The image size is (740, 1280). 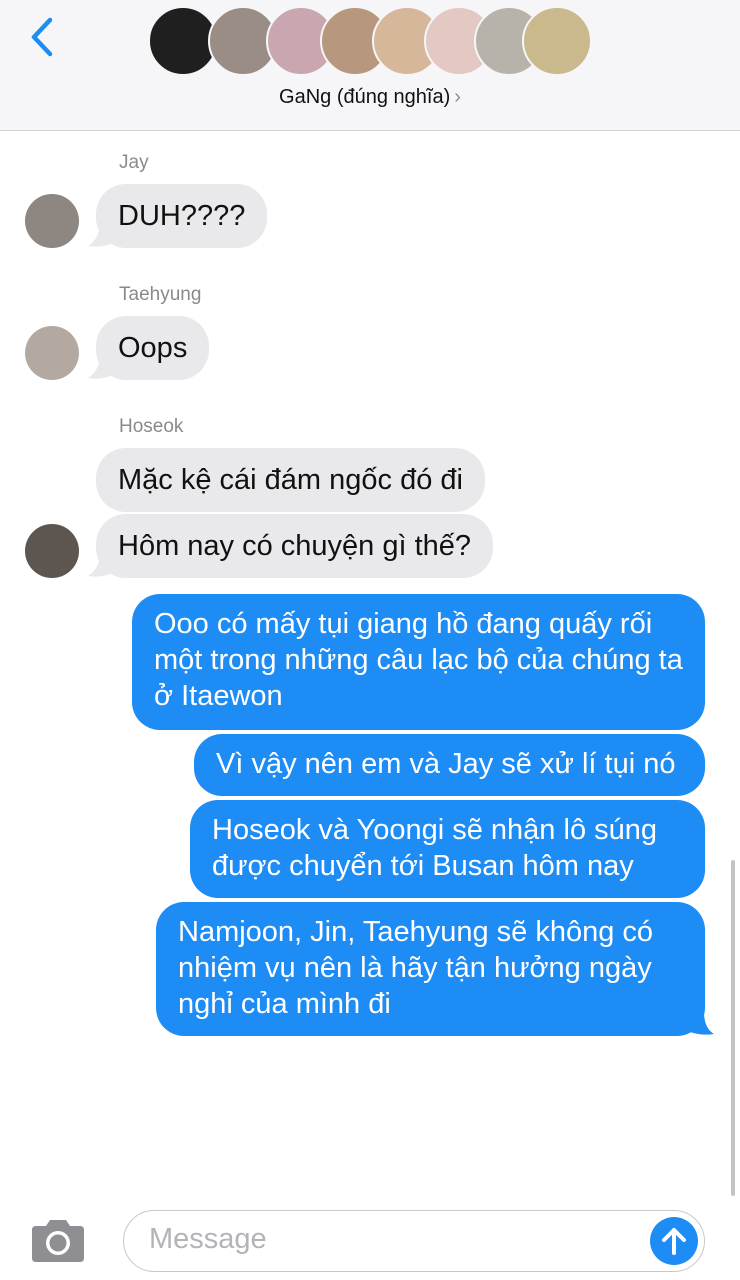 What do you see at coordinates (733, 1028) in the screenshot?
I see `scroll-indicator` at bounding box center [733, 1028].